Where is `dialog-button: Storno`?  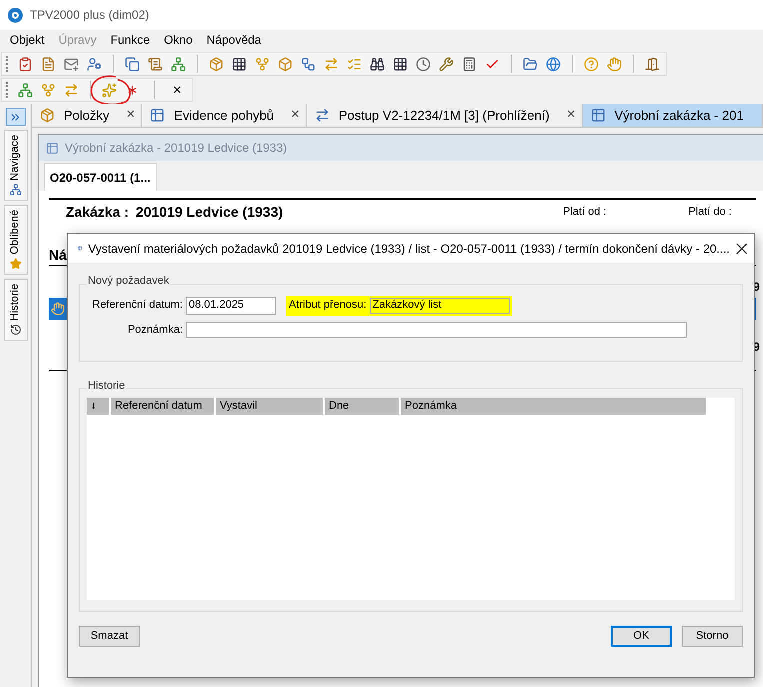 dialog-button: Storno is located at coordinates (712, 636).